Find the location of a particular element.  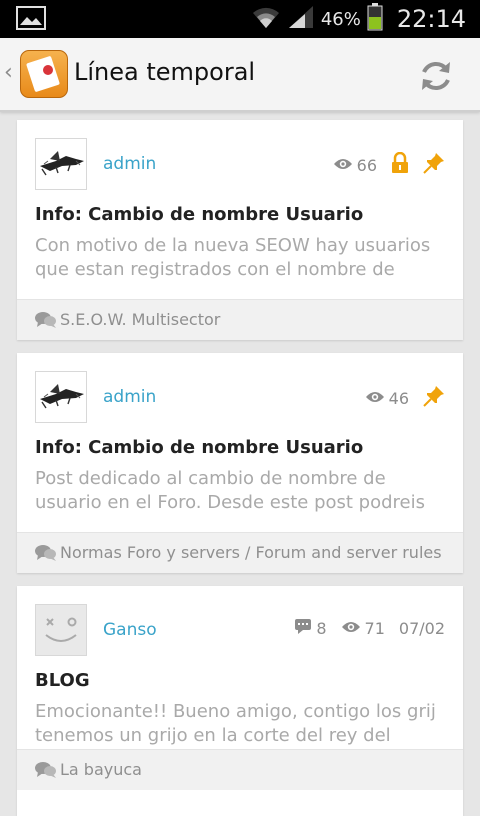

gallery-notification-icon is located at coordinates (31, 20).